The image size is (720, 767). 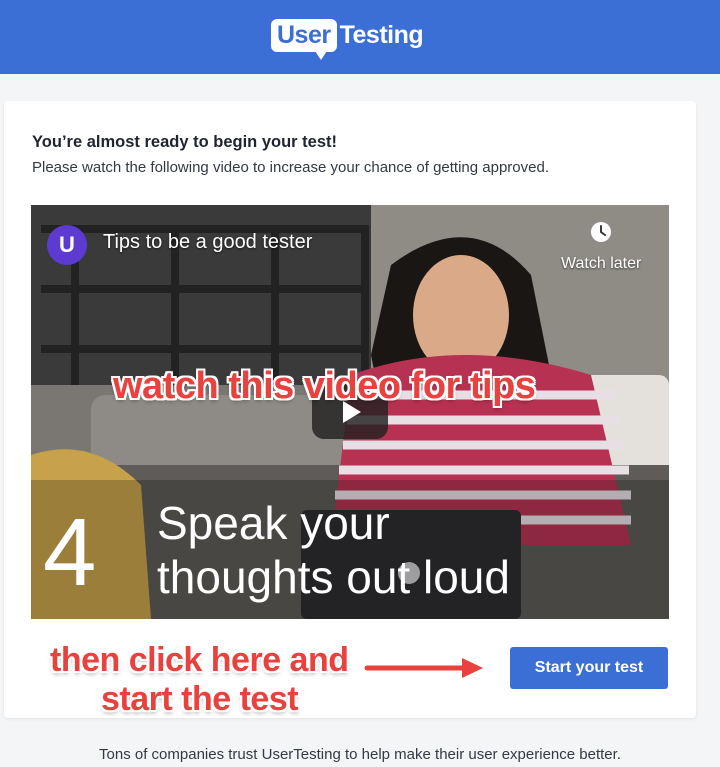 What do you see at coordinates (304, 39) in the screenshot?
I see `logo-user-badge: User` at bounding box center [304, 39].